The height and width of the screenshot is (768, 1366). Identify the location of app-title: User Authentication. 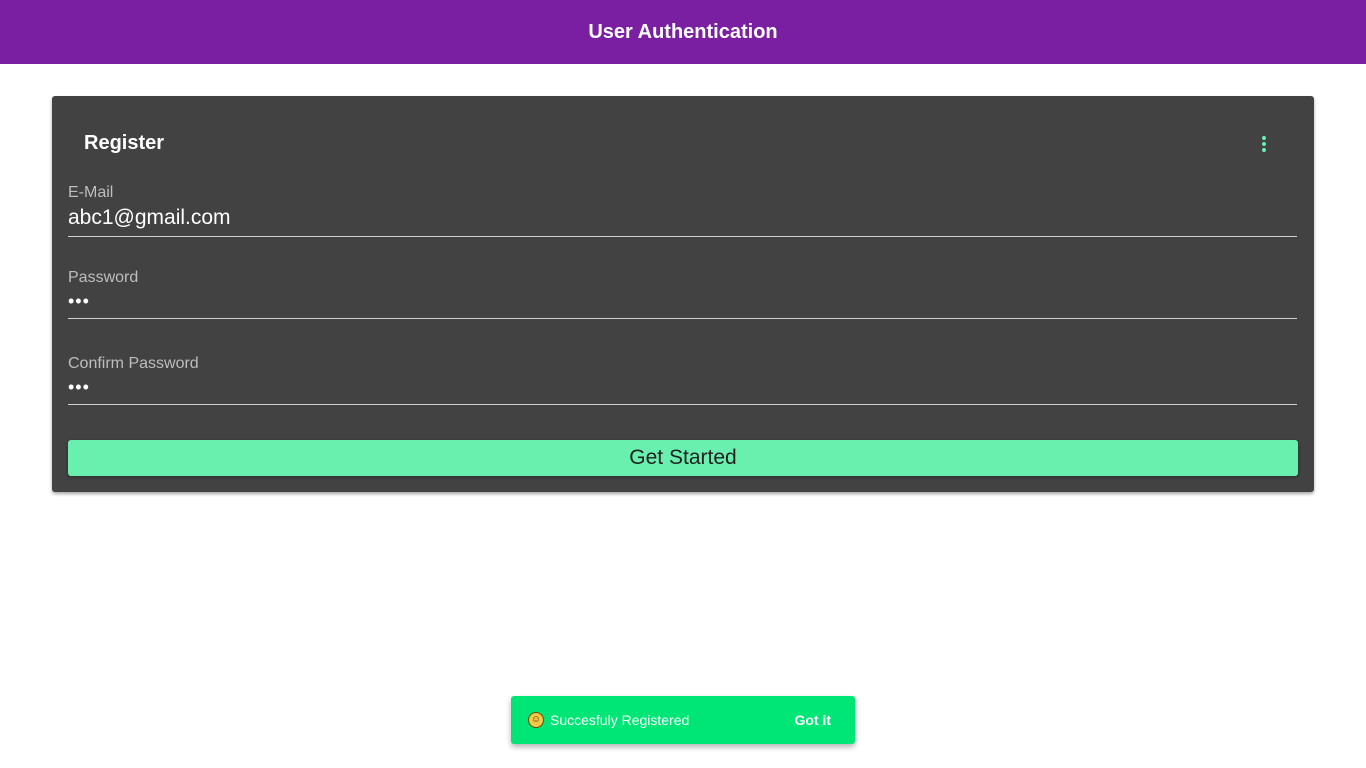
(683, 31).